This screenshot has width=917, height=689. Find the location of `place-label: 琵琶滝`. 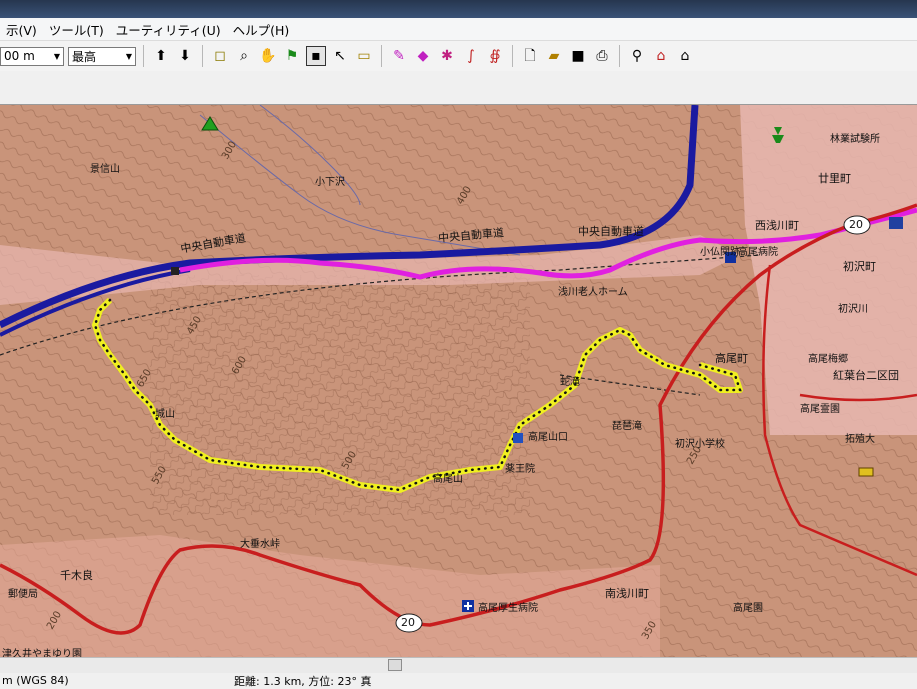

place-label: 琵琶滝 is located at coordinates (627, 426).